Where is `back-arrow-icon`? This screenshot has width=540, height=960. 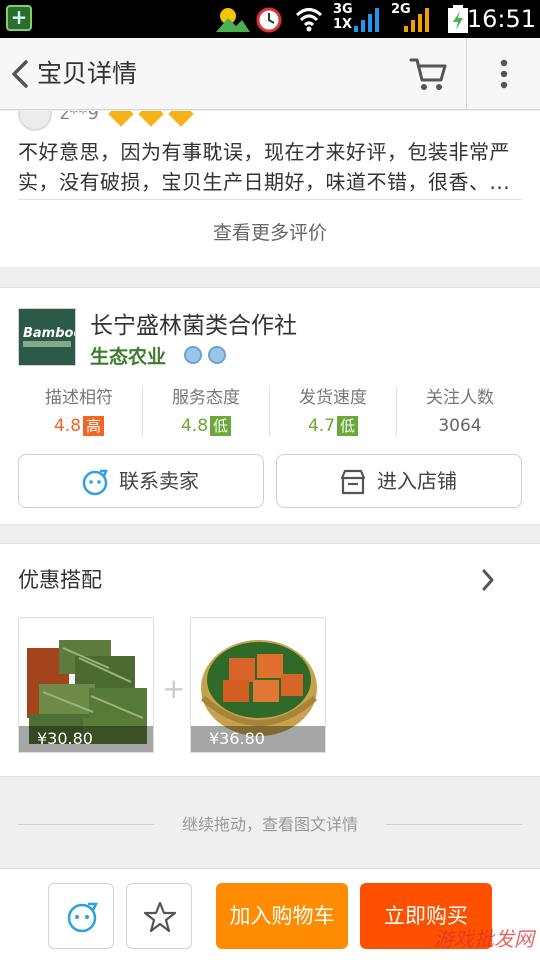
back-arrow-icon is located at coordinates (20, 74).